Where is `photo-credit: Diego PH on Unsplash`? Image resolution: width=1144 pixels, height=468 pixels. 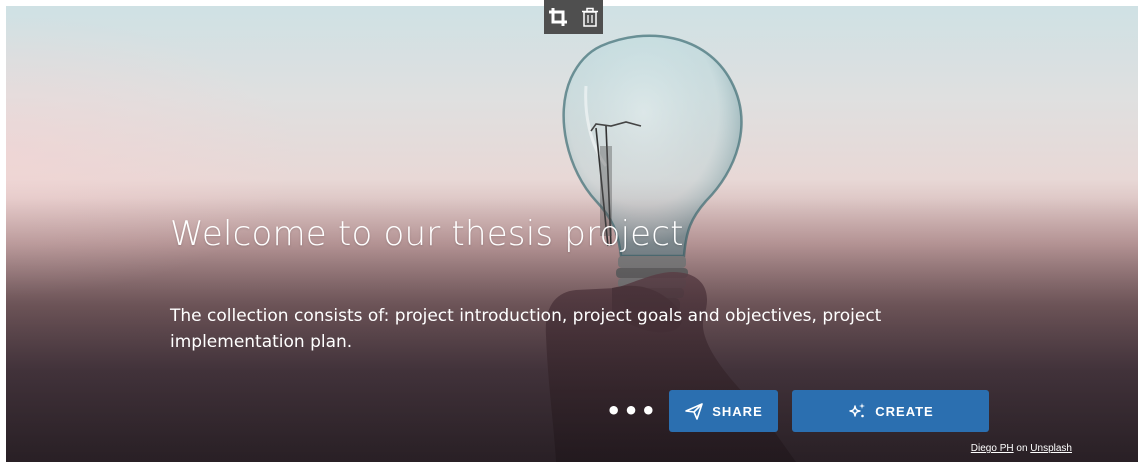
photo-credit: Diego PH on Unsplash is located at coordinates (1021, 448).